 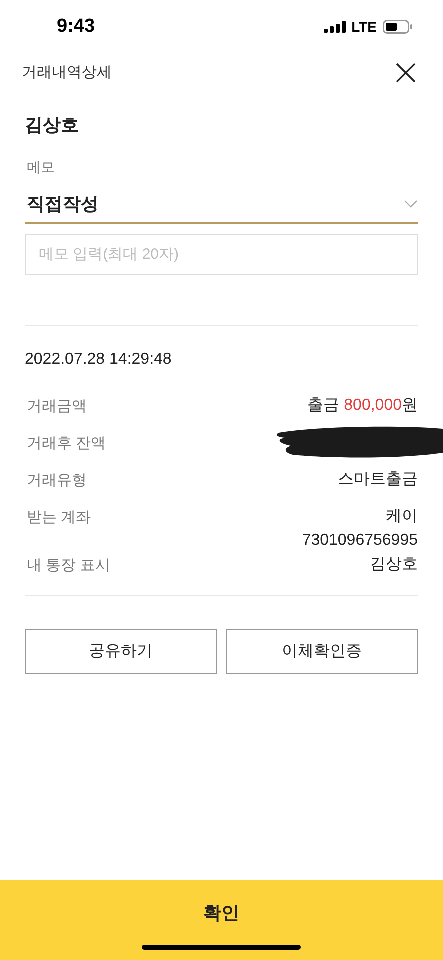 What do you see at coordinates (121, 651) in the screenshot?
I see `action-button: 공유하기` at bounding box center [121, 651].